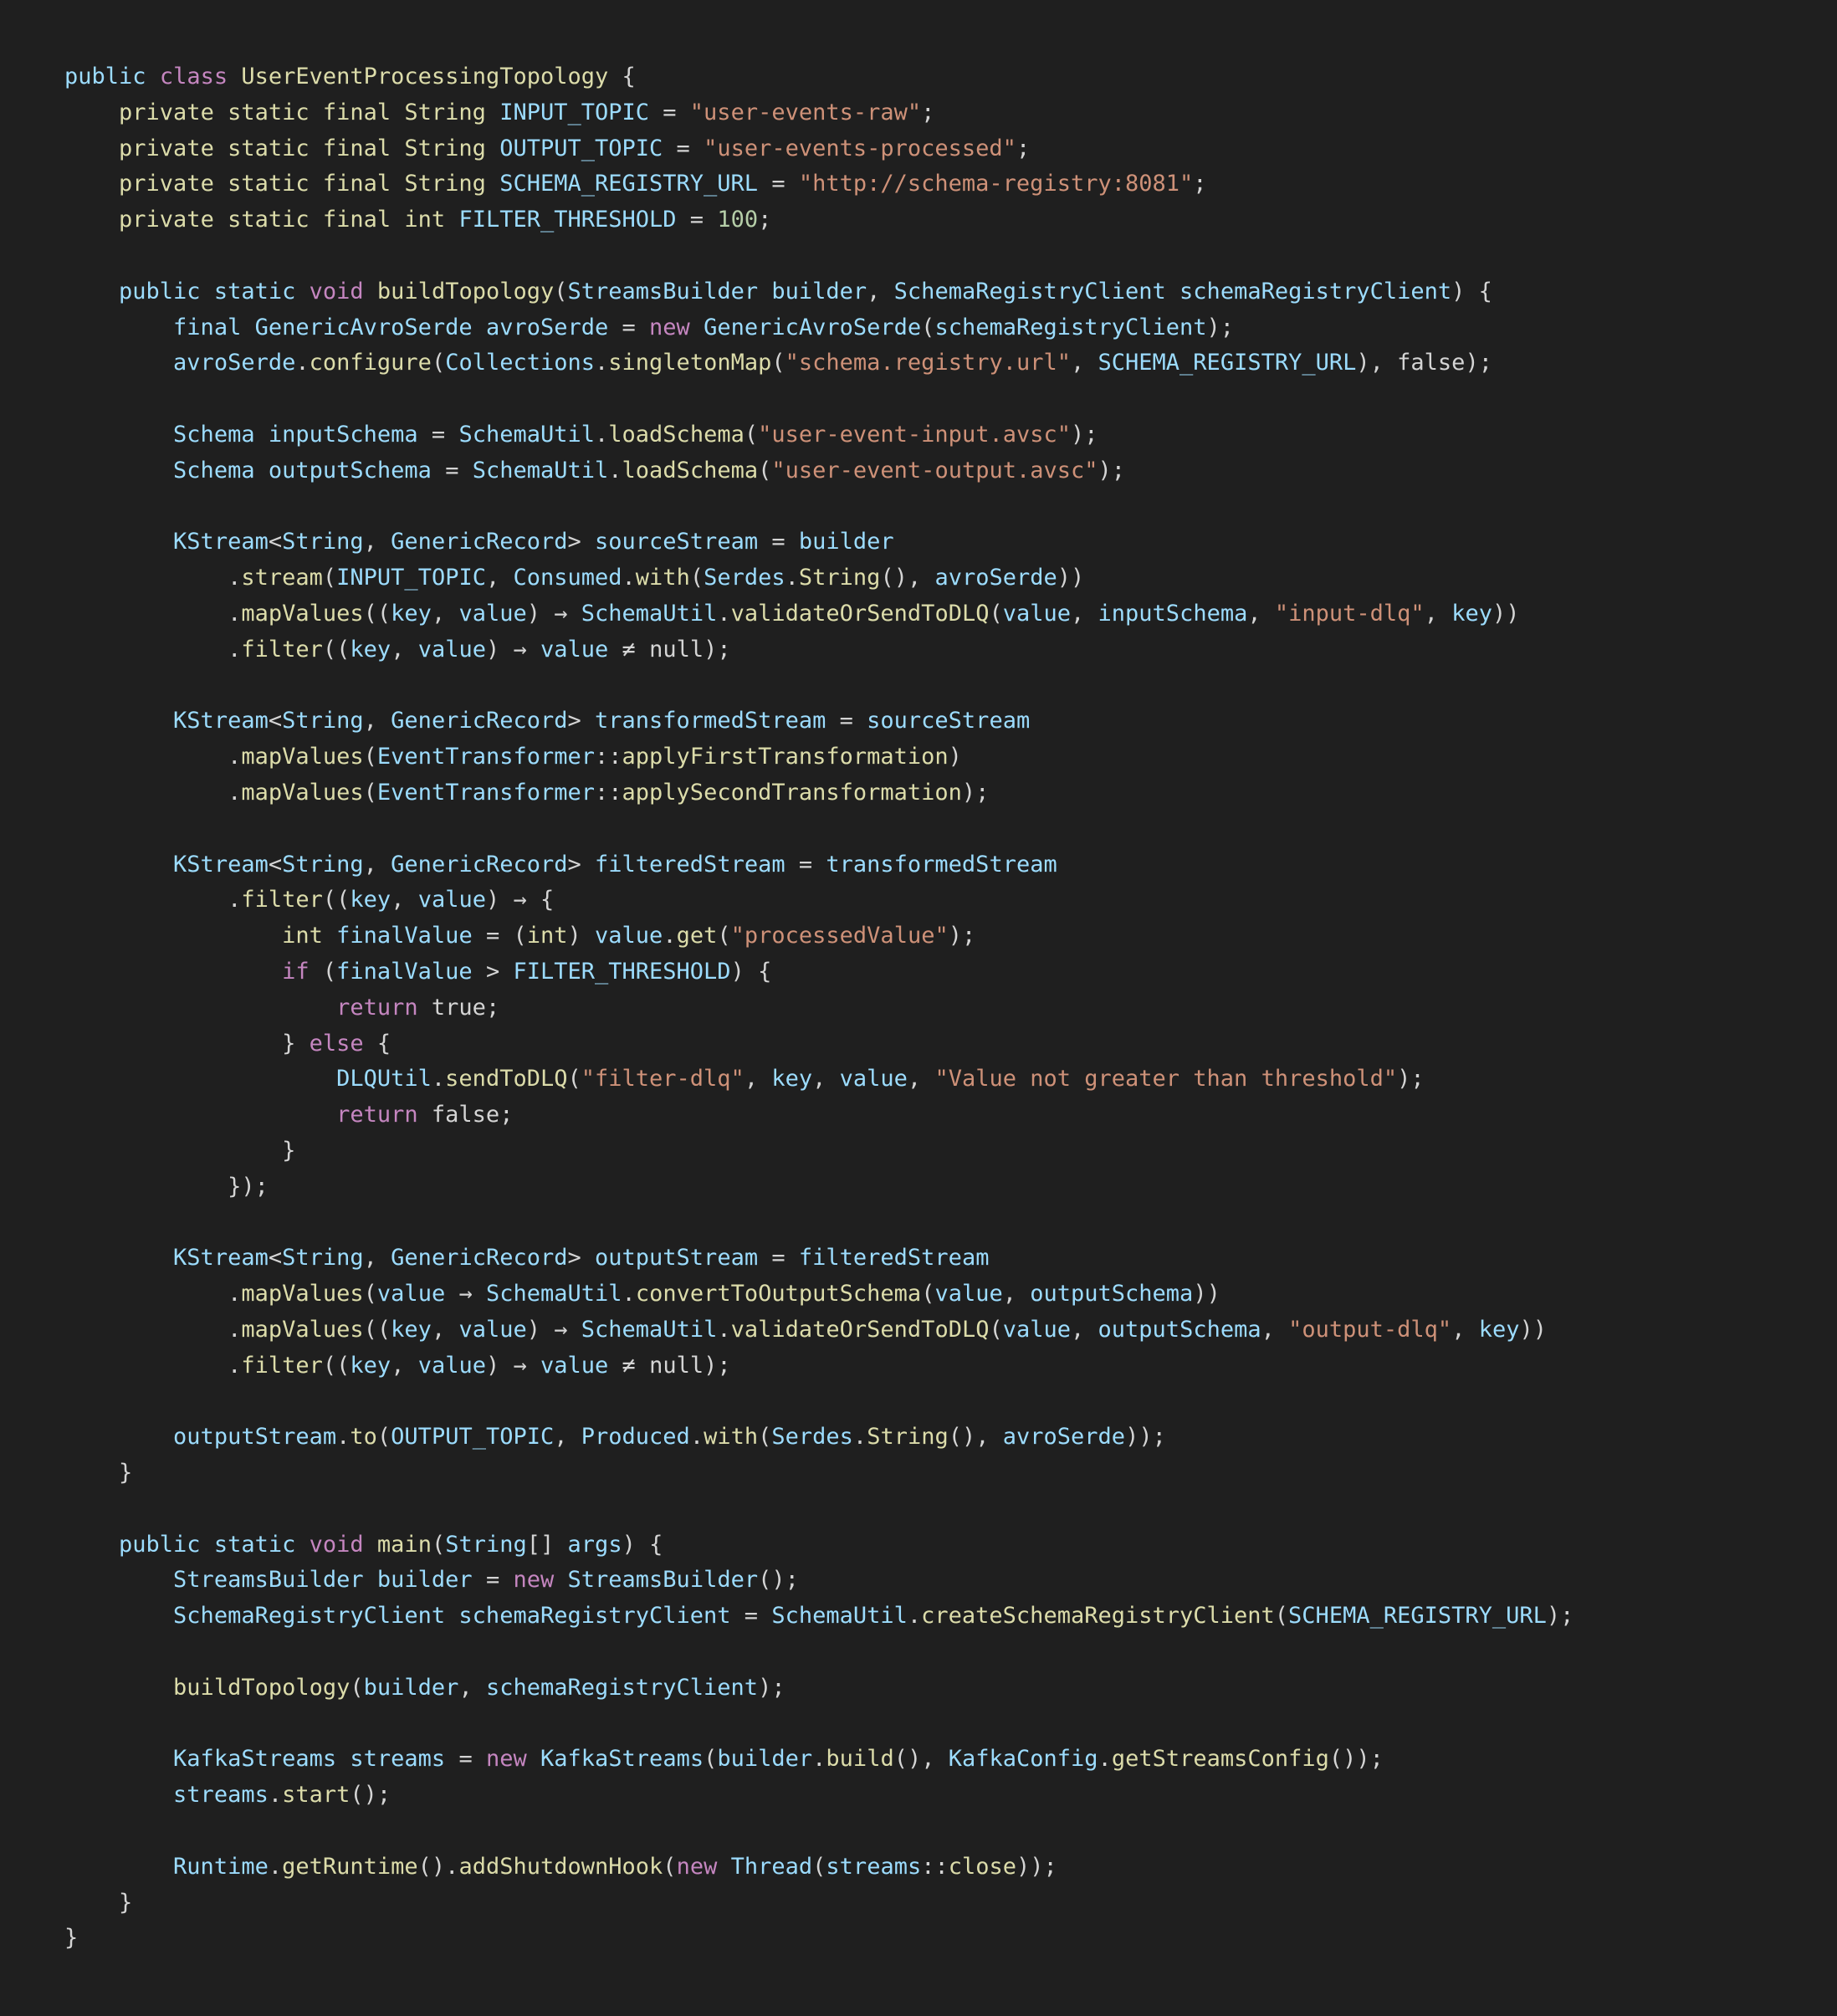 The image size is (1837, 2016). What do you see at coordinates (553, 1329) in the screenshot?
I see `code-token: ) →` at bounding box center [553, 1329].